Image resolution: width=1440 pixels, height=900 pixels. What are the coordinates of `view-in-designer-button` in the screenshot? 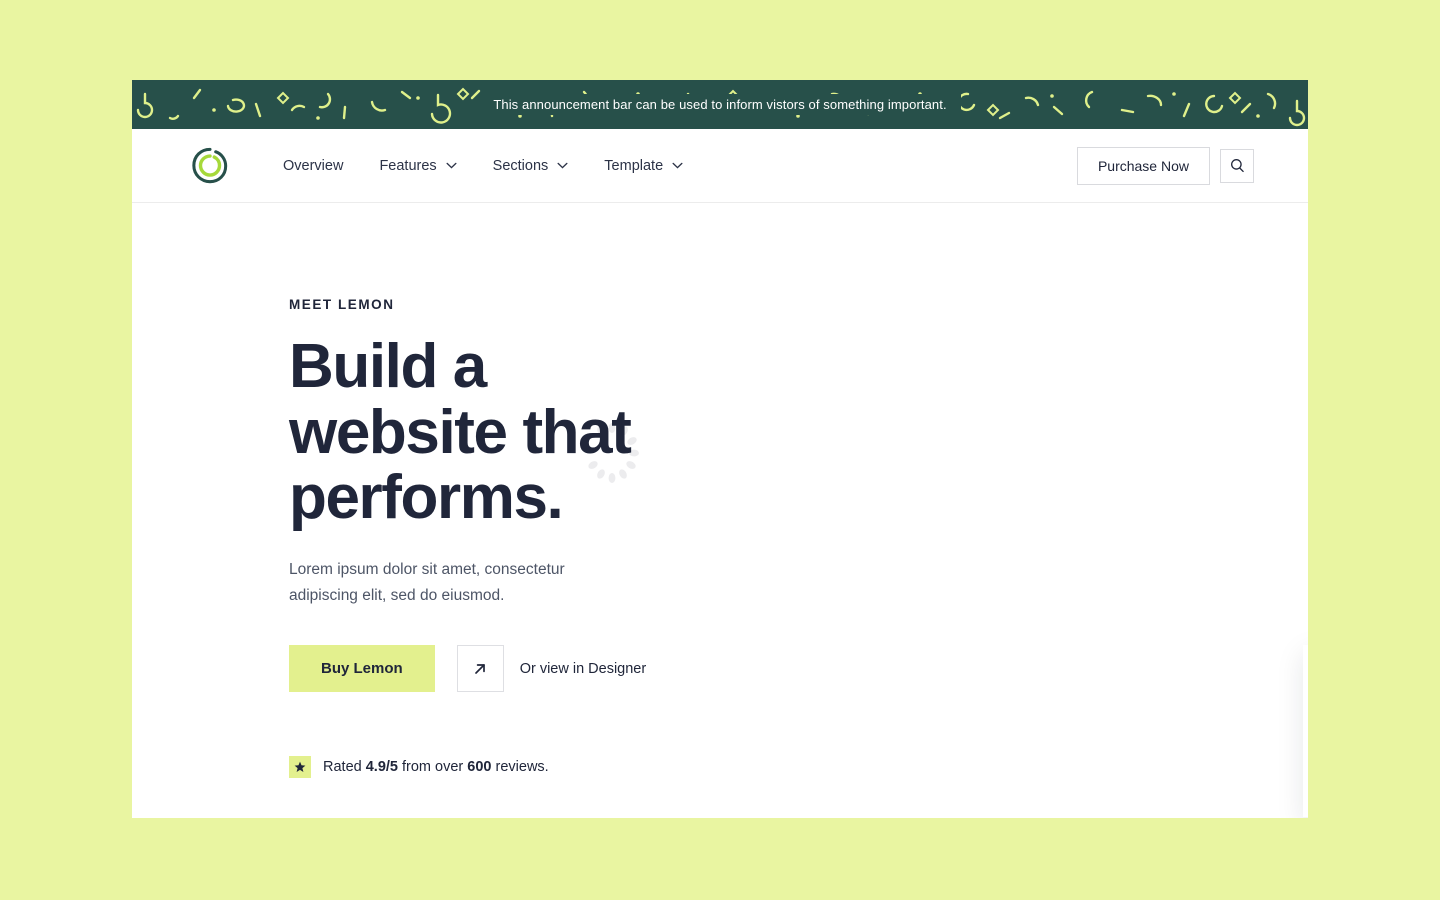 It's located at (480, 669).